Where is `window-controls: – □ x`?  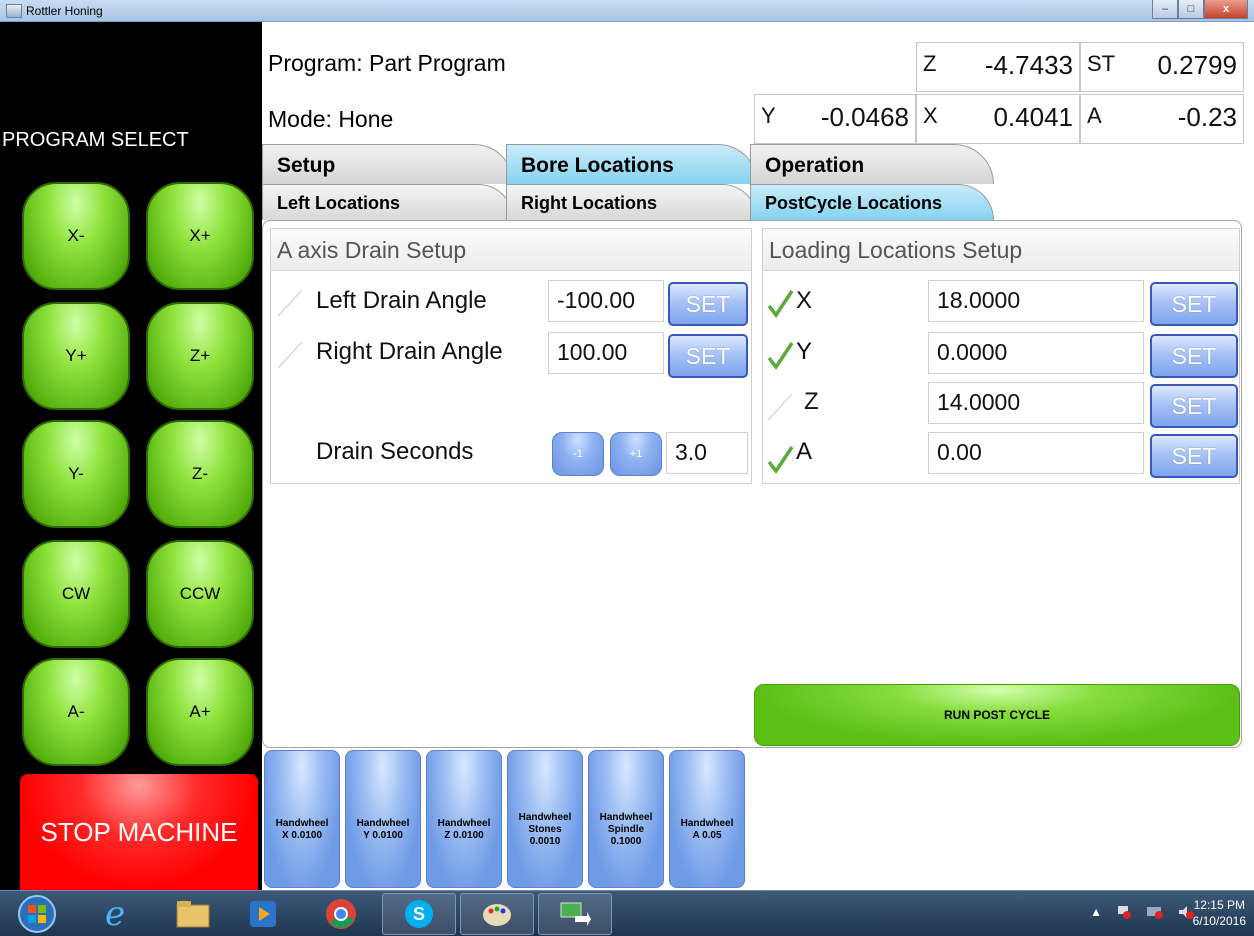 window-controls: – □ x is located at coordinates (1200, 10).